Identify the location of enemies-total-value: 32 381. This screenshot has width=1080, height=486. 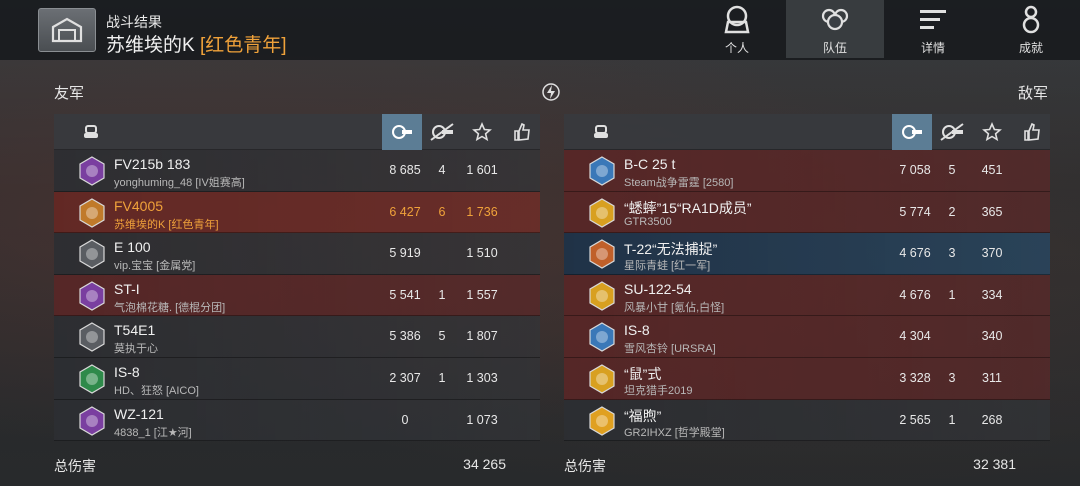
(994, 464).